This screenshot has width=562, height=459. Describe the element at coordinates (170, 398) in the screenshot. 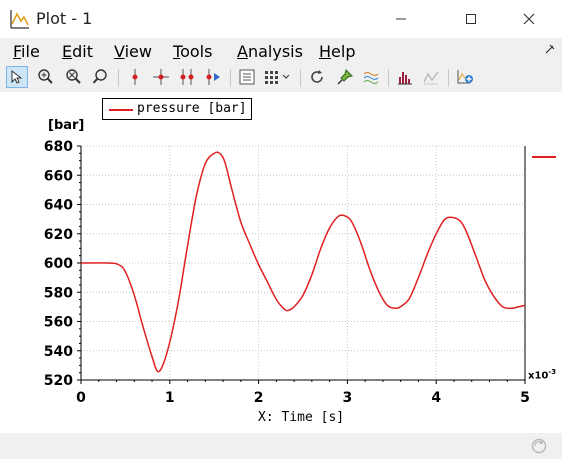

I see `x-tick-label: 1` at that location.